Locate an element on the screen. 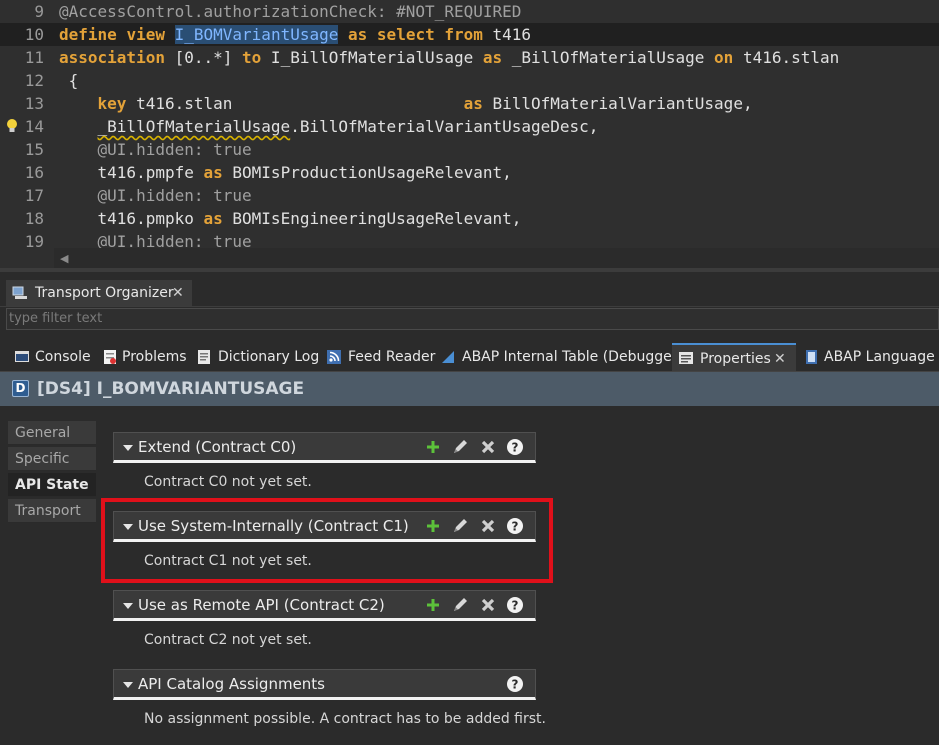  line-number: 10 is located at coordinates (34, 34).